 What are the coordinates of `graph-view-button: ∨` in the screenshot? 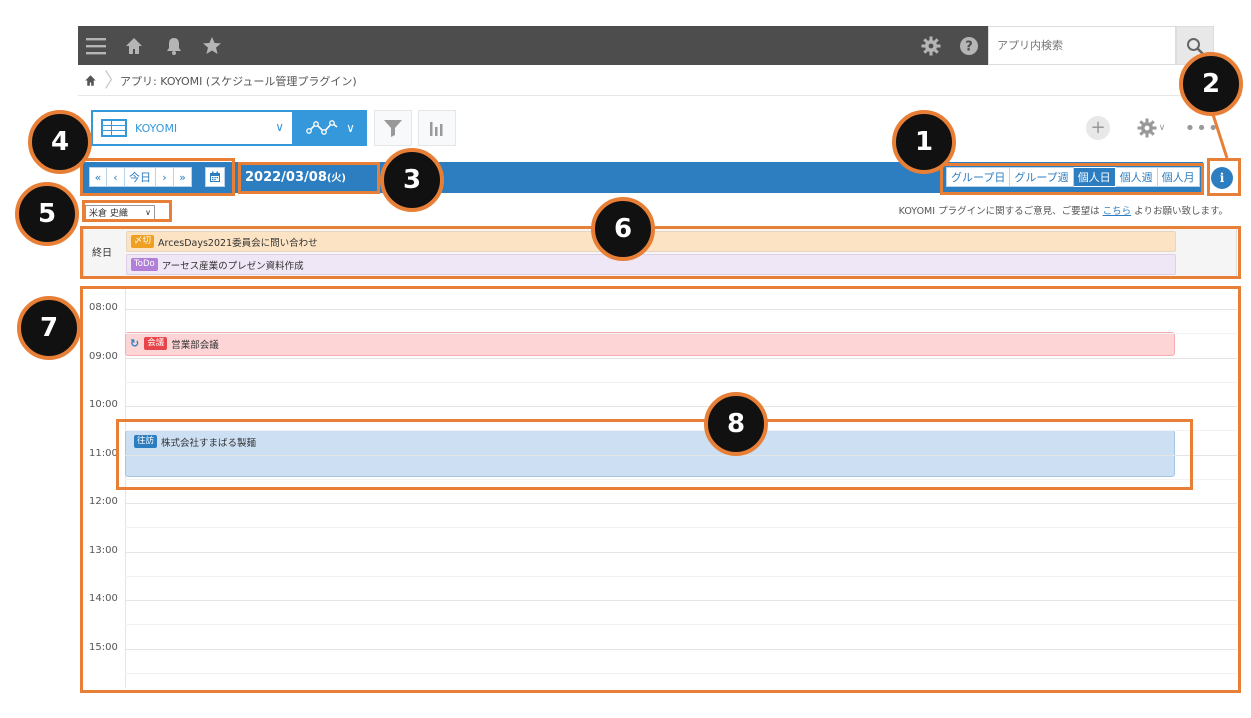 It's located at (330, 128).